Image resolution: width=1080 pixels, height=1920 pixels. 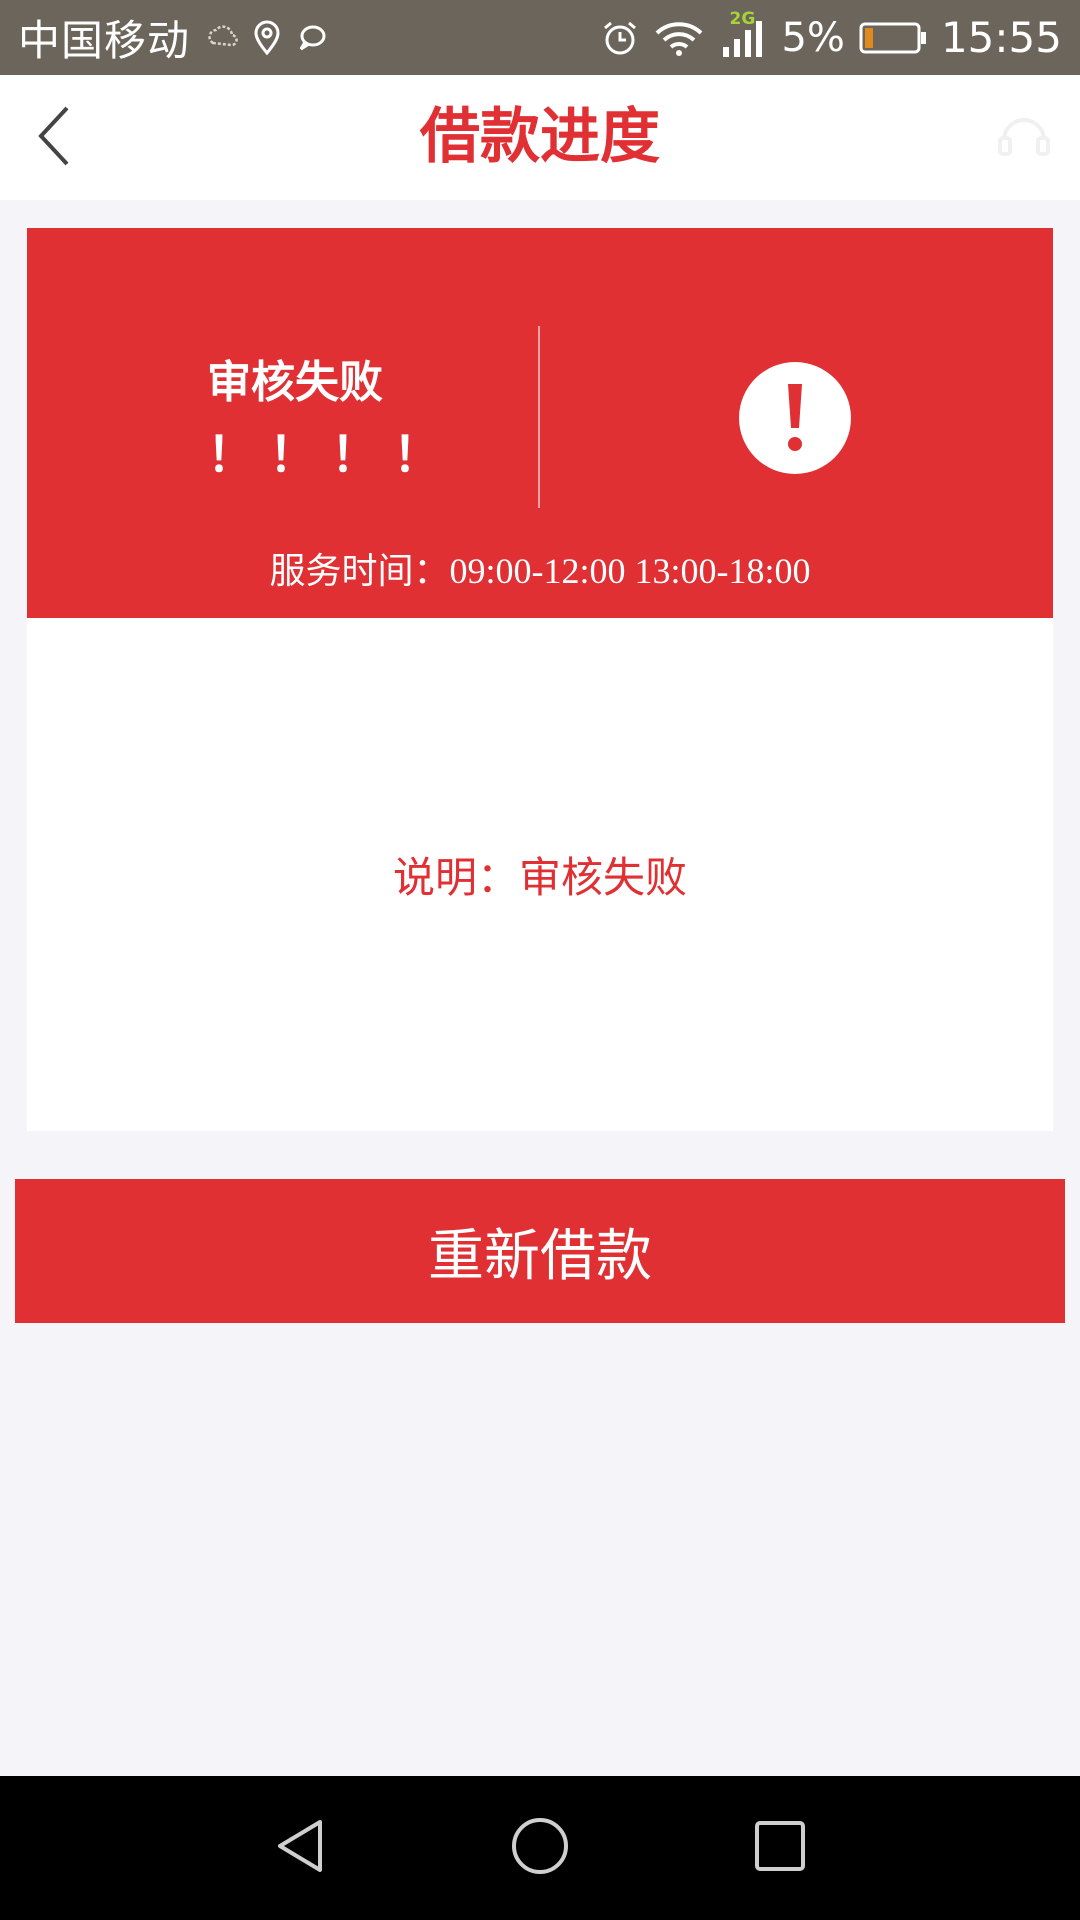 What do you see at coordinates (742, 18) in the screenshot?
I see `network-type: 2G` at bounding box center [742, 18].